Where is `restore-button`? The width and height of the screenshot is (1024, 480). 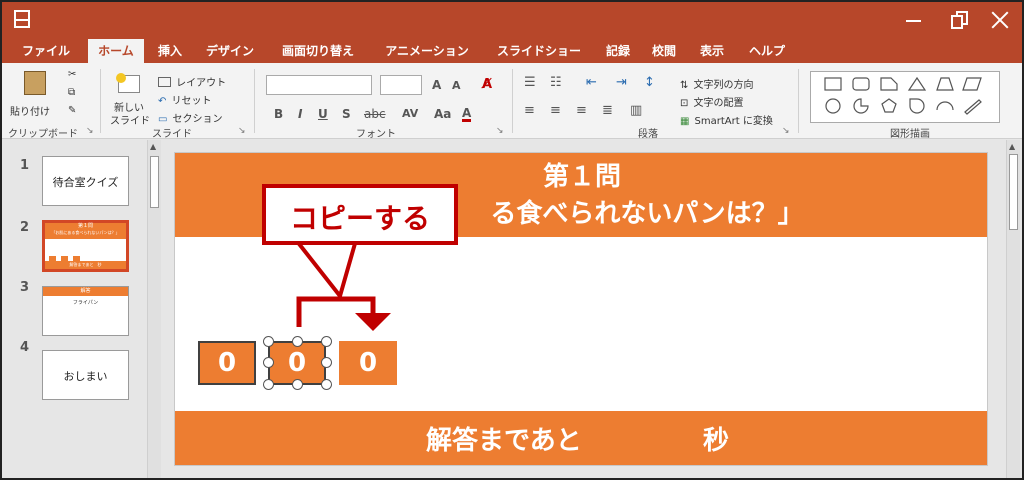
restore-button is located at coordinates (960, 20).